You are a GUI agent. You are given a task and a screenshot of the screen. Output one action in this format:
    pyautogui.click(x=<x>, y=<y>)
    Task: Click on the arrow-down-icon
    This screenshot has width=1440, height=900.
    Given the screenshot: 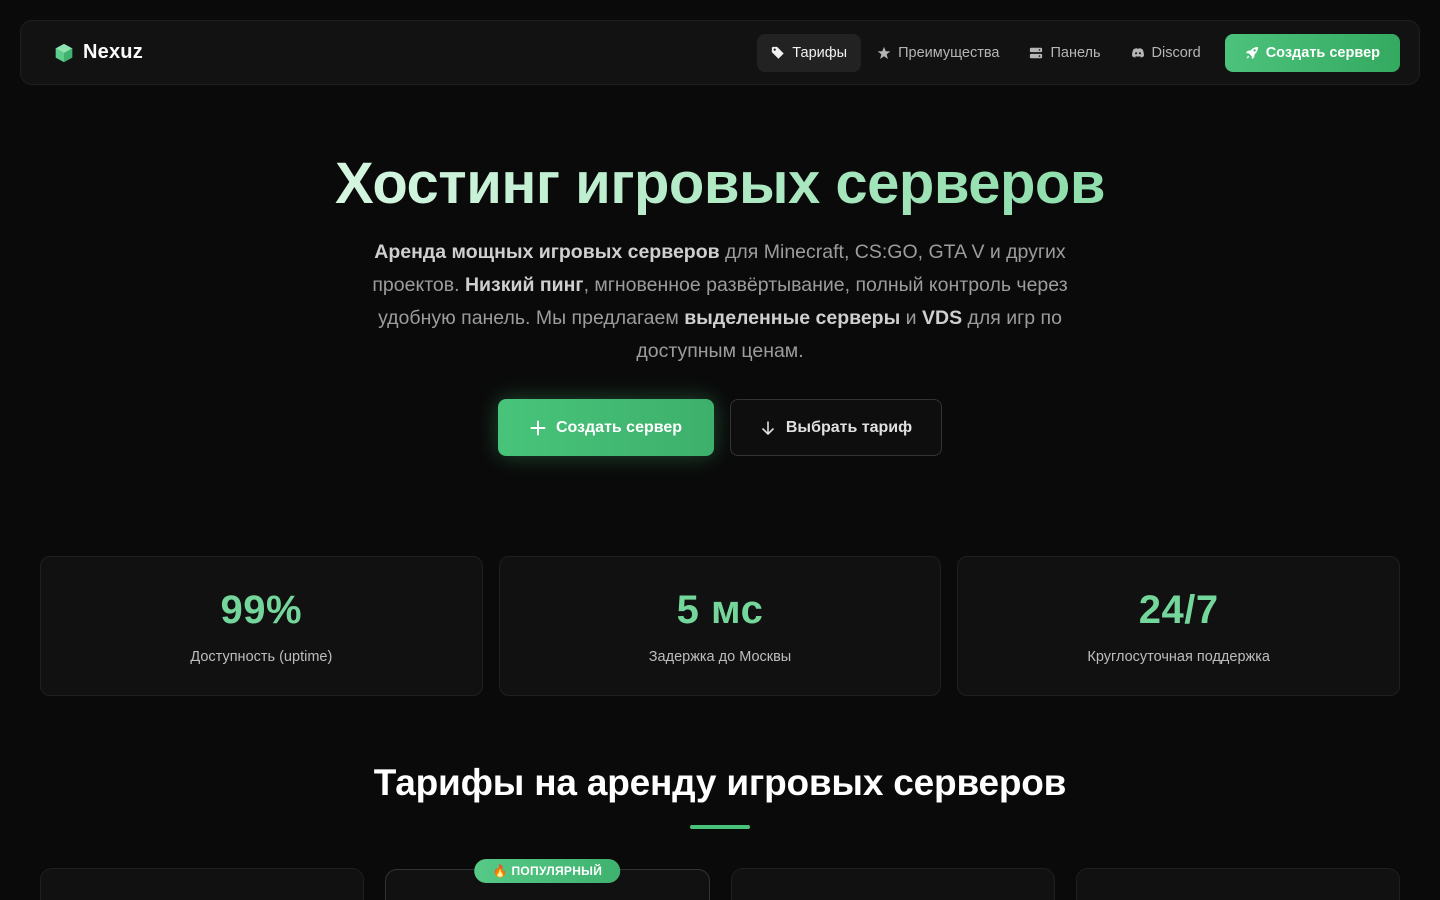 What is the action you would take?
    pyautogui.click(x=768, y=427)
    